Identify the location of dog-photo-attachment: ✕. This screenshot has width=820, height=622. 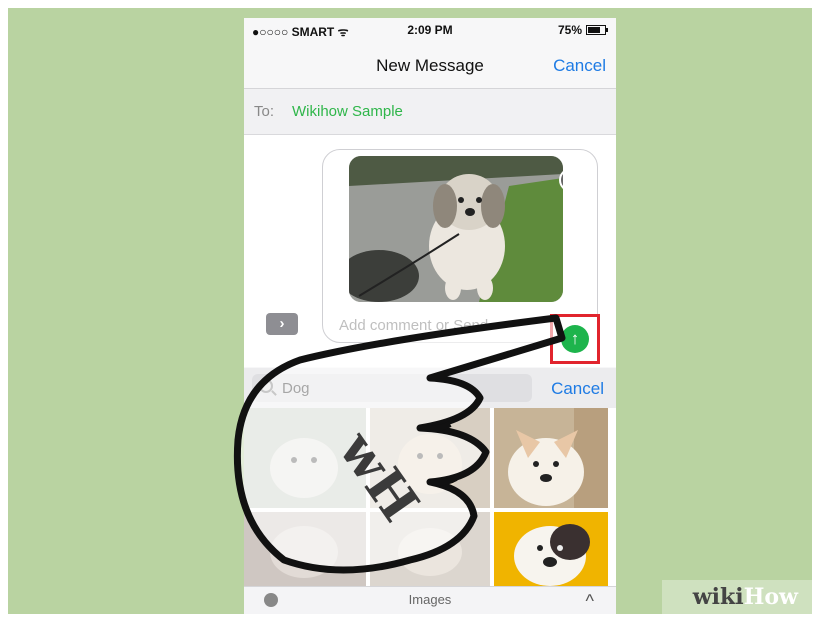
(456, 229).